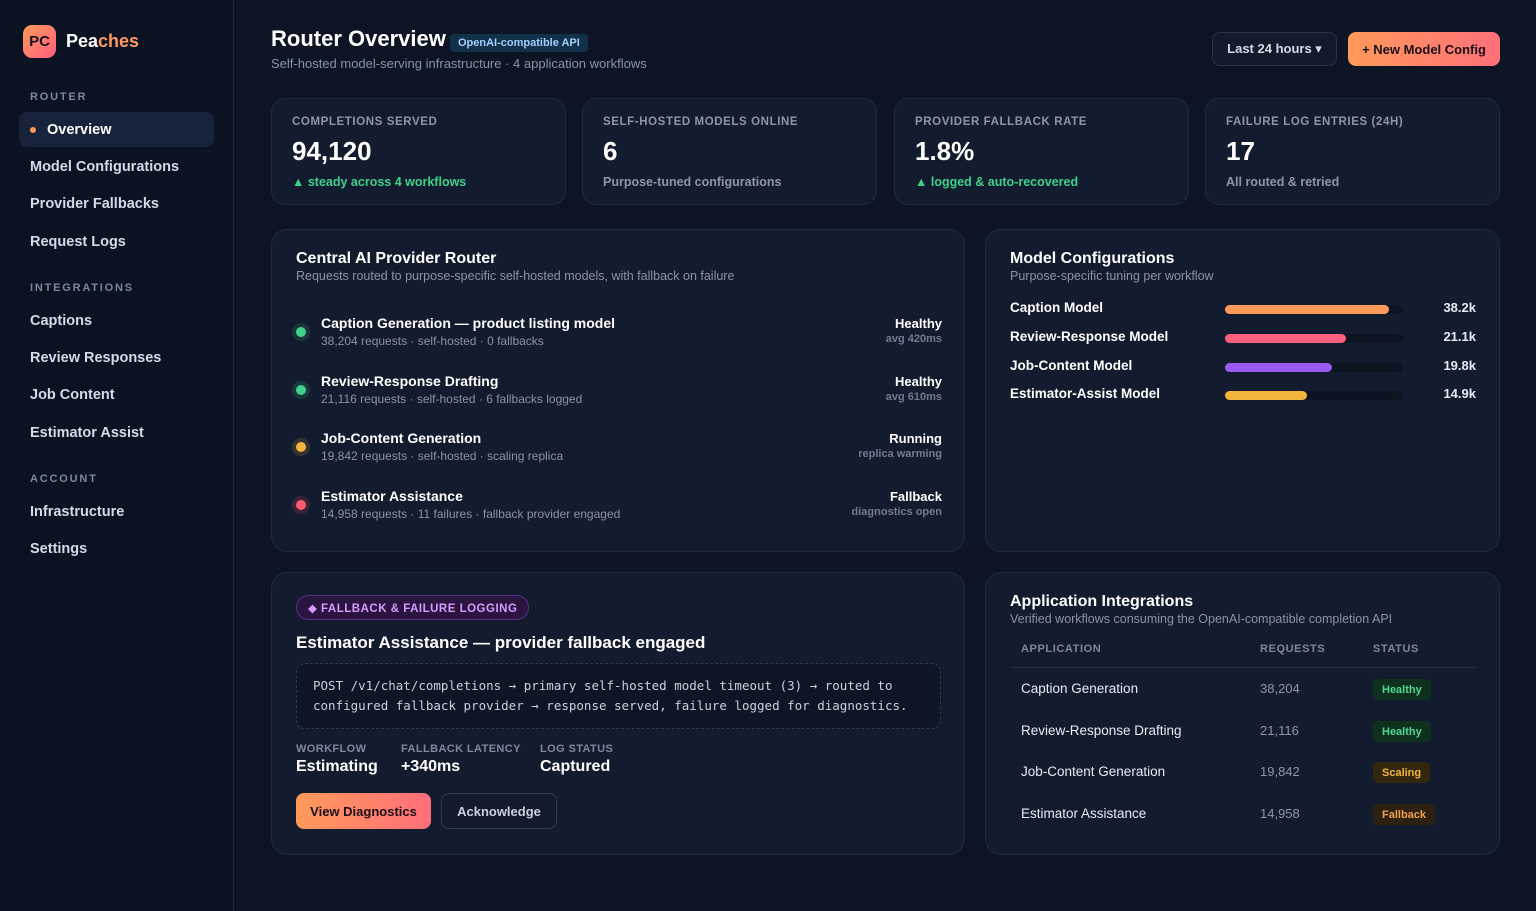 This screenshot has width=1536, height=911. I want to click on sidebar-item-estimator-assist: Estimator Assist, so click(116, 432).